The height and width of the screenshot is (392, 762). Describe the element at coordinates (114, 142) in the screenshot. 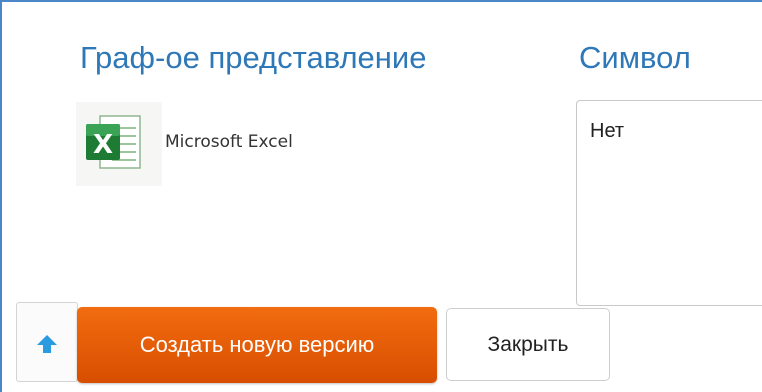

I see `microsoft-excel-icon: X` at that location.